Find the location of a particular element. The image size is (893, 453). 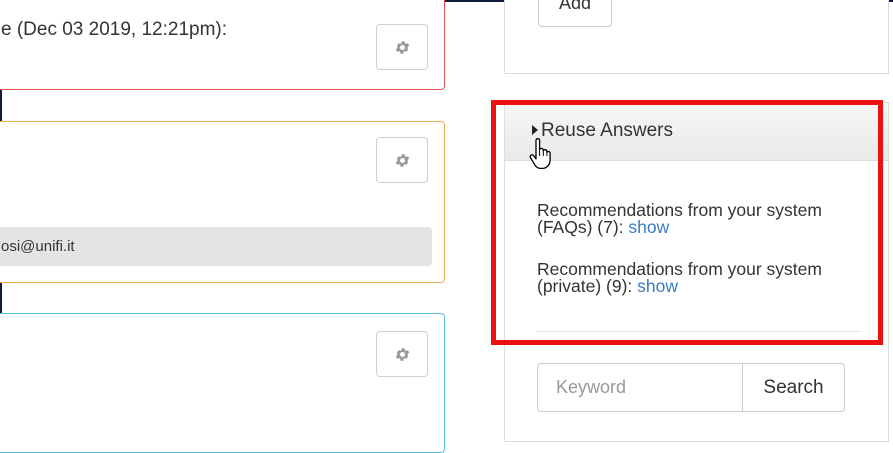

note-timestamp-text: e (Dec 03 2019, 12:21pm): is located at coordinates (114, 29).